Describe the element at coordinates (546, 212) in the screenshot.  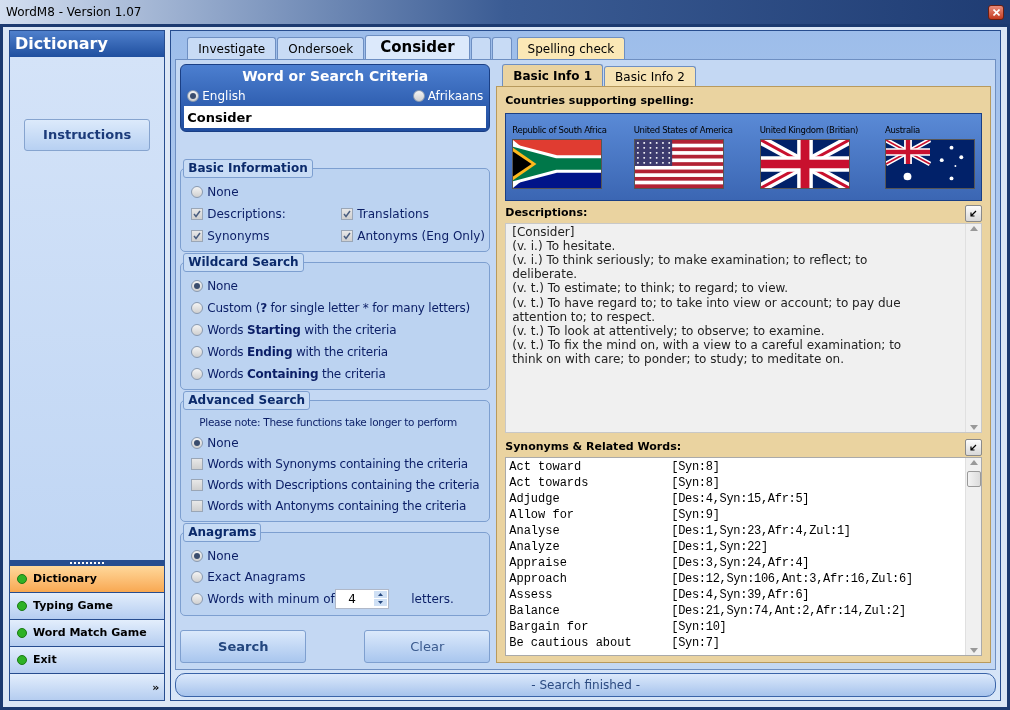
I see `section-title: Descriptions:` at that location.